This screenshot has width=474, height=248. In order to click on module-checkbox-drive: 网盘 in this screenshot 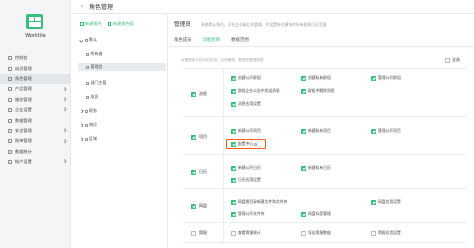, I will do `click(199, 206)`.